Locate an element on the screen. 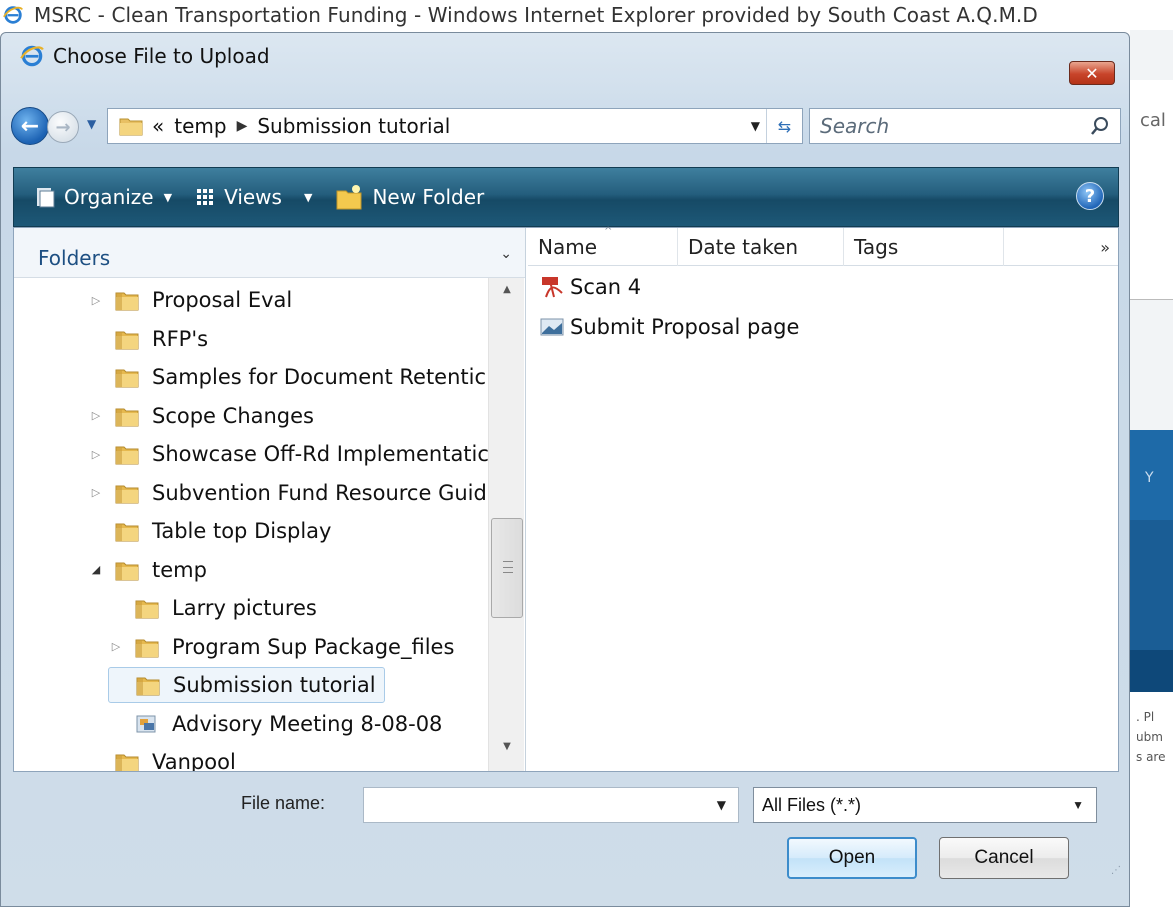 This screenshot has width=1173, height=907. scroll-thumb is located at coordinates (507, 568).